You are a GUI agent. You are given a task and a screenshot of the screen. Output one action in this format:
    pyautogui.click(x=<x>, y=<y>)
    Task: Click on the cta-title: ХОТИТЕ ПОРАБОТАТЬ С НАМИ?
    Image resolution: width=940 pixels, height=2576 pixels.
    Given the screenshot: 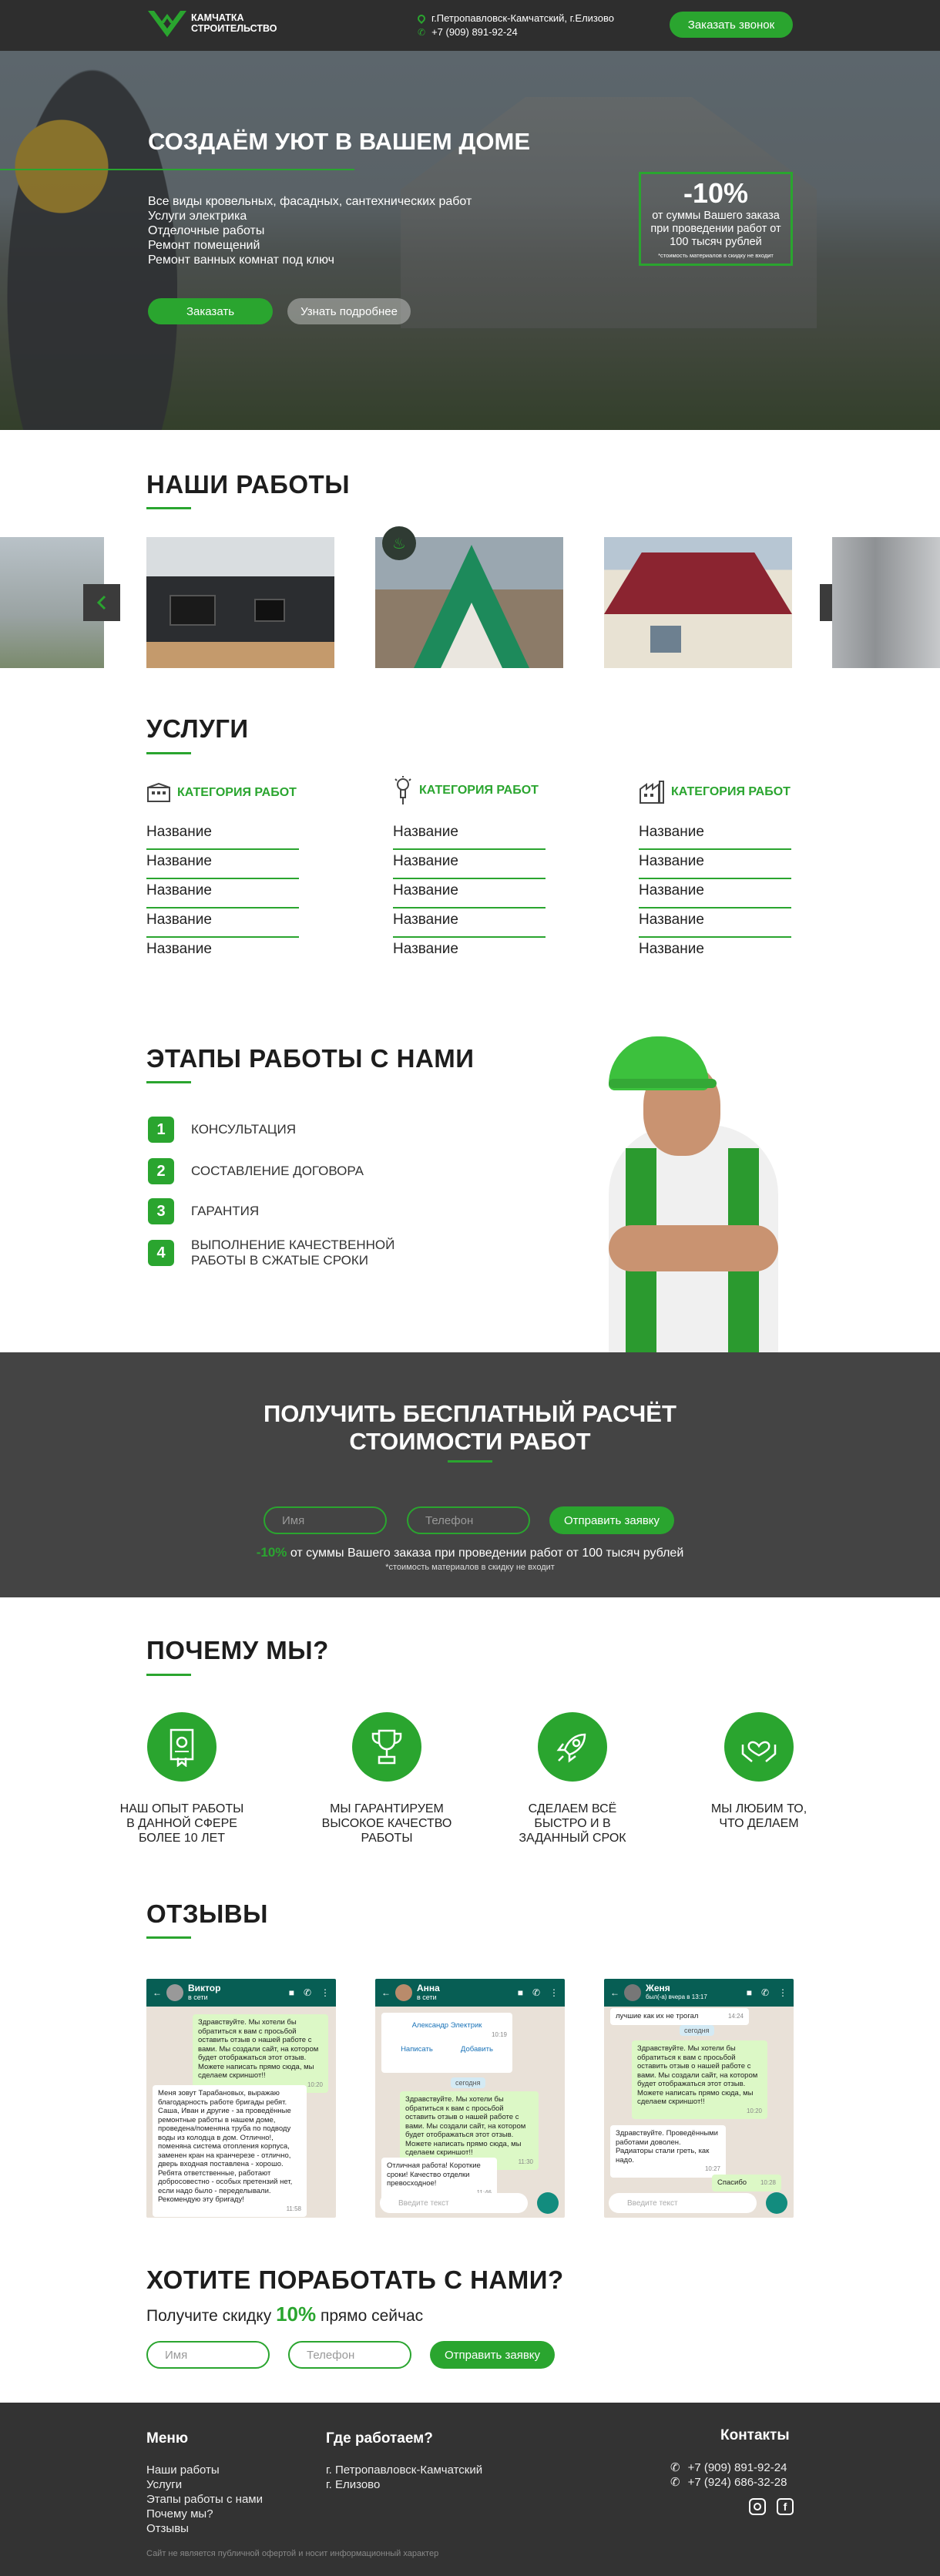 What is the action you would take?
    pyautogui.click(x=355, y=2279)
    